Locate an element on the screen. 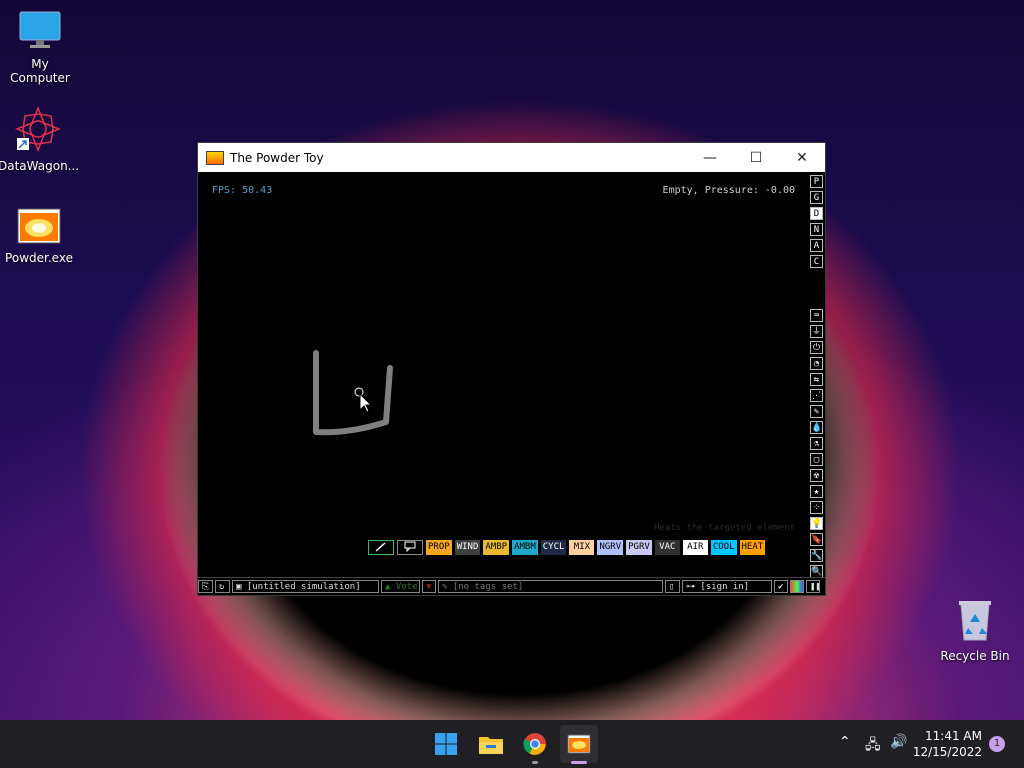  key-icon: ⊶ is located at coordinates (693, 586).